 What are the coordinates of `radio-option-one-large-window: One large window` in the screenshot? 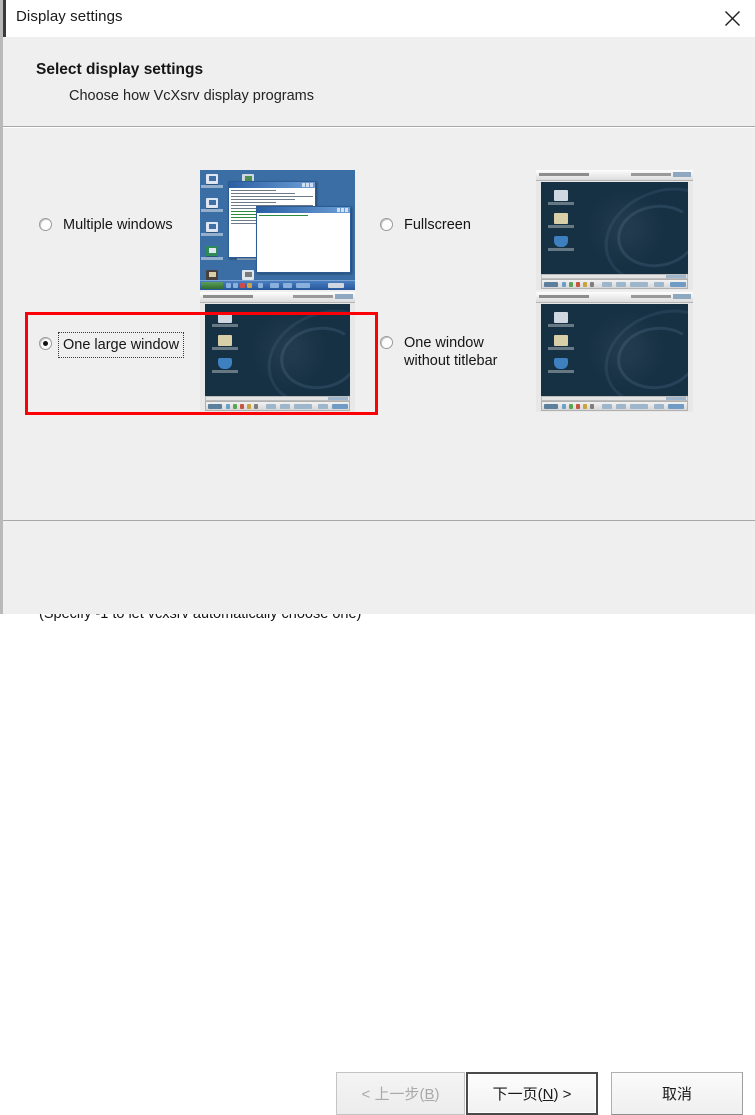 It's located at (112, 345).